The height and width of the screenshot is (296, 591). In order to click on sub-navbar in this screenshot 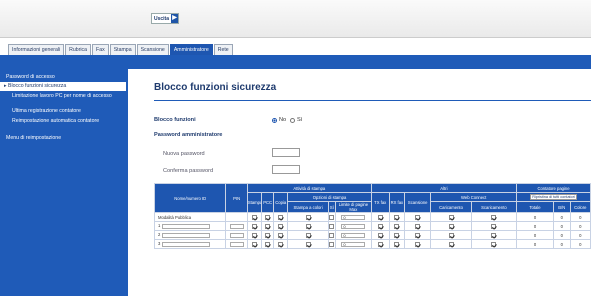, I will do `click(295, 62)`.